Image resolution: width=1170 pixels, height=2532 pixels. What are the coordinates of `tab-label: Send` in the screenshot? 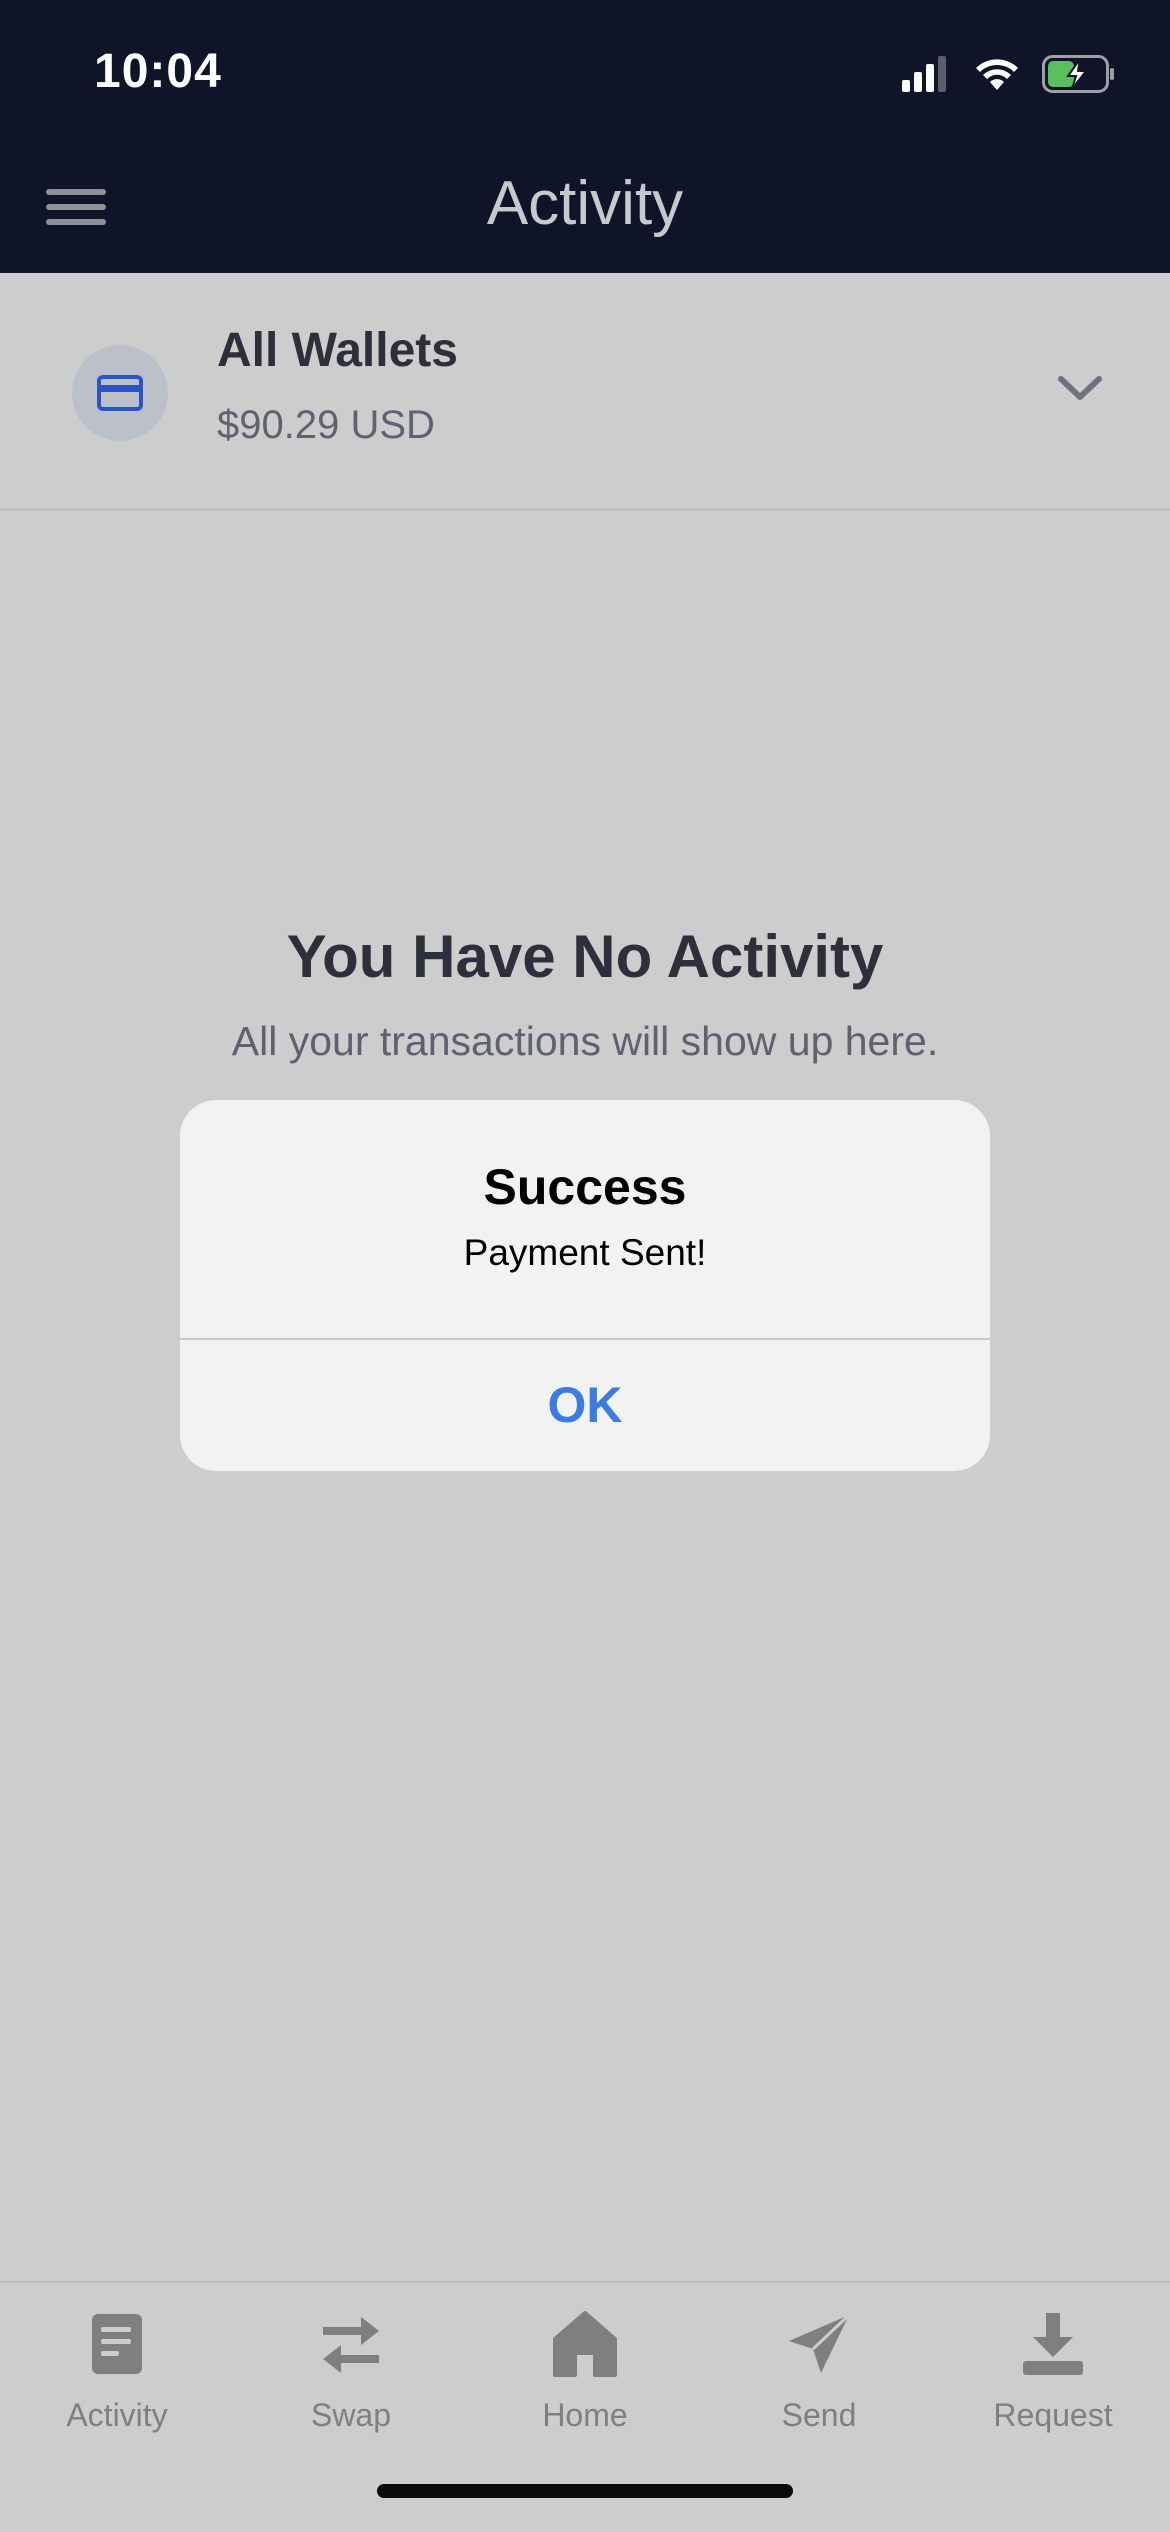 It's located at (819, 2415).